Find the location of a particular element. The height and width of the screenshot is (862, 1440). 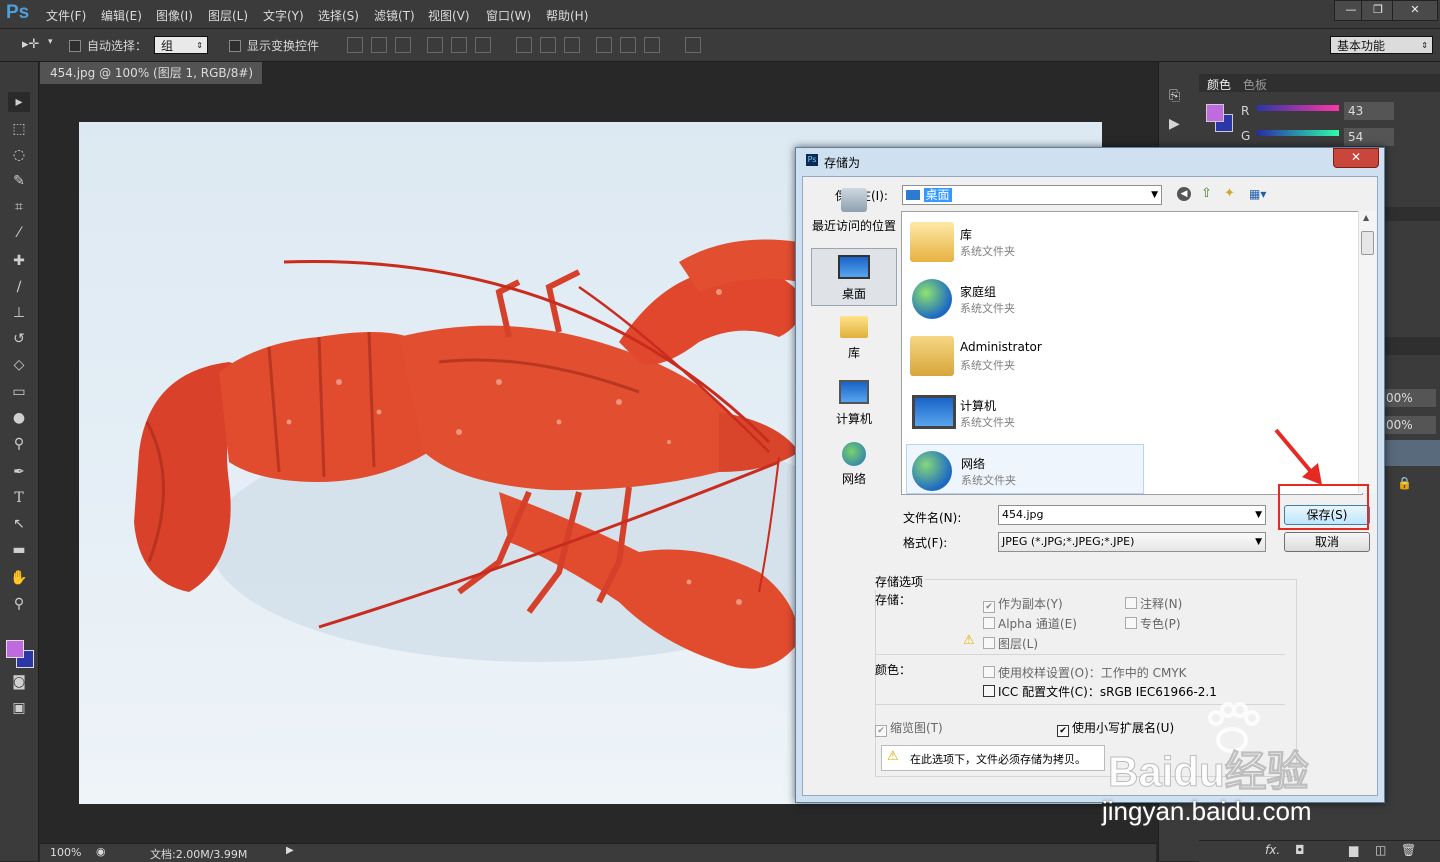

new-layer-icon: ◫ is located at coordinates (1380, 850).